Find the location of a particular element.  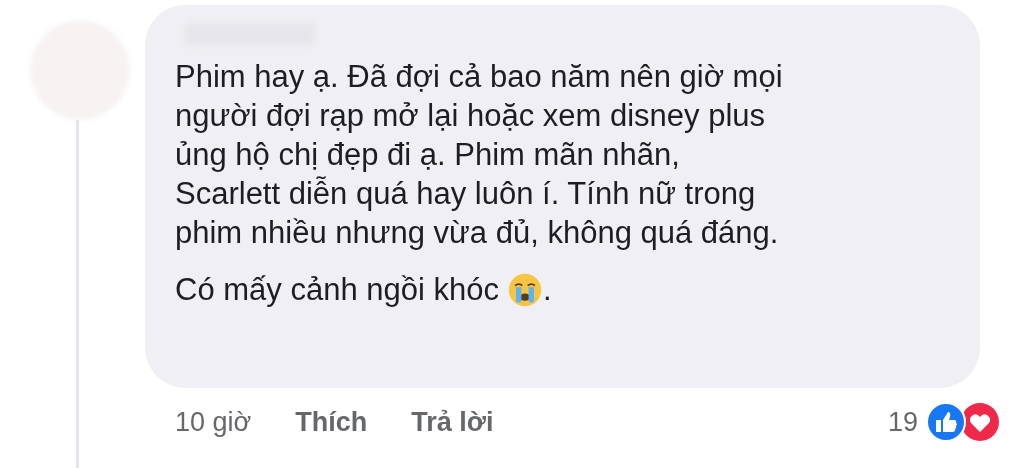

reply-link: Trả lời is located at coordinates (452, 422).